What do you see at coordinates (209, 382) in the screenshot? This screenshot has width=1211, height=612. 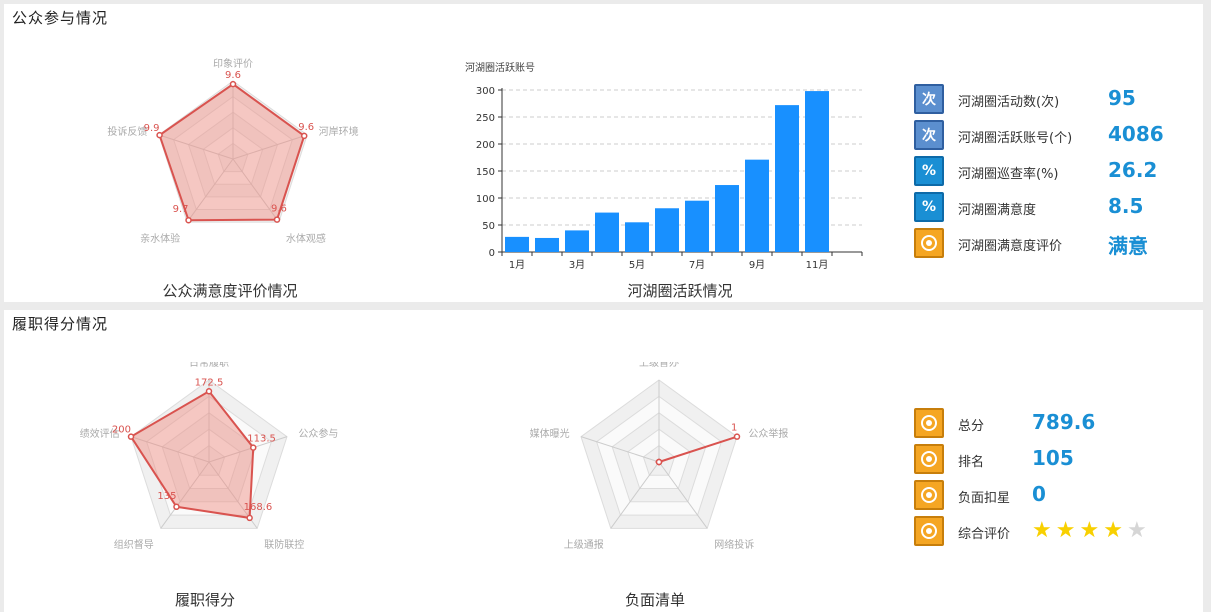 I see `radar-value-label: 172.5` at bounding box center [209, 382].